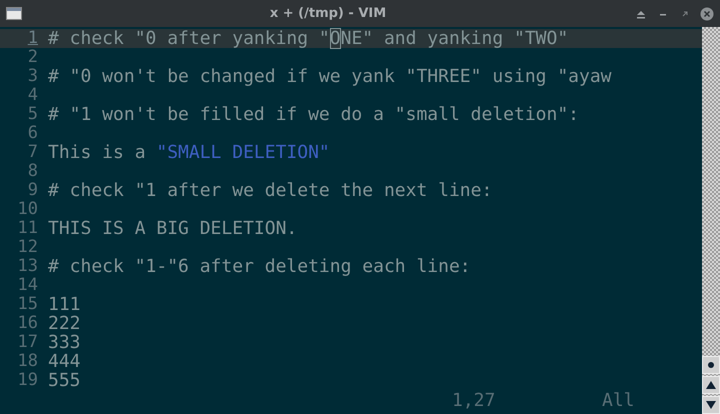 The height and width of the screenshot is (414, 720). Describe the element at coordinates (328, 13) in the screenshot. I see `window-title: x + (/tmp) - VIM` at that location.